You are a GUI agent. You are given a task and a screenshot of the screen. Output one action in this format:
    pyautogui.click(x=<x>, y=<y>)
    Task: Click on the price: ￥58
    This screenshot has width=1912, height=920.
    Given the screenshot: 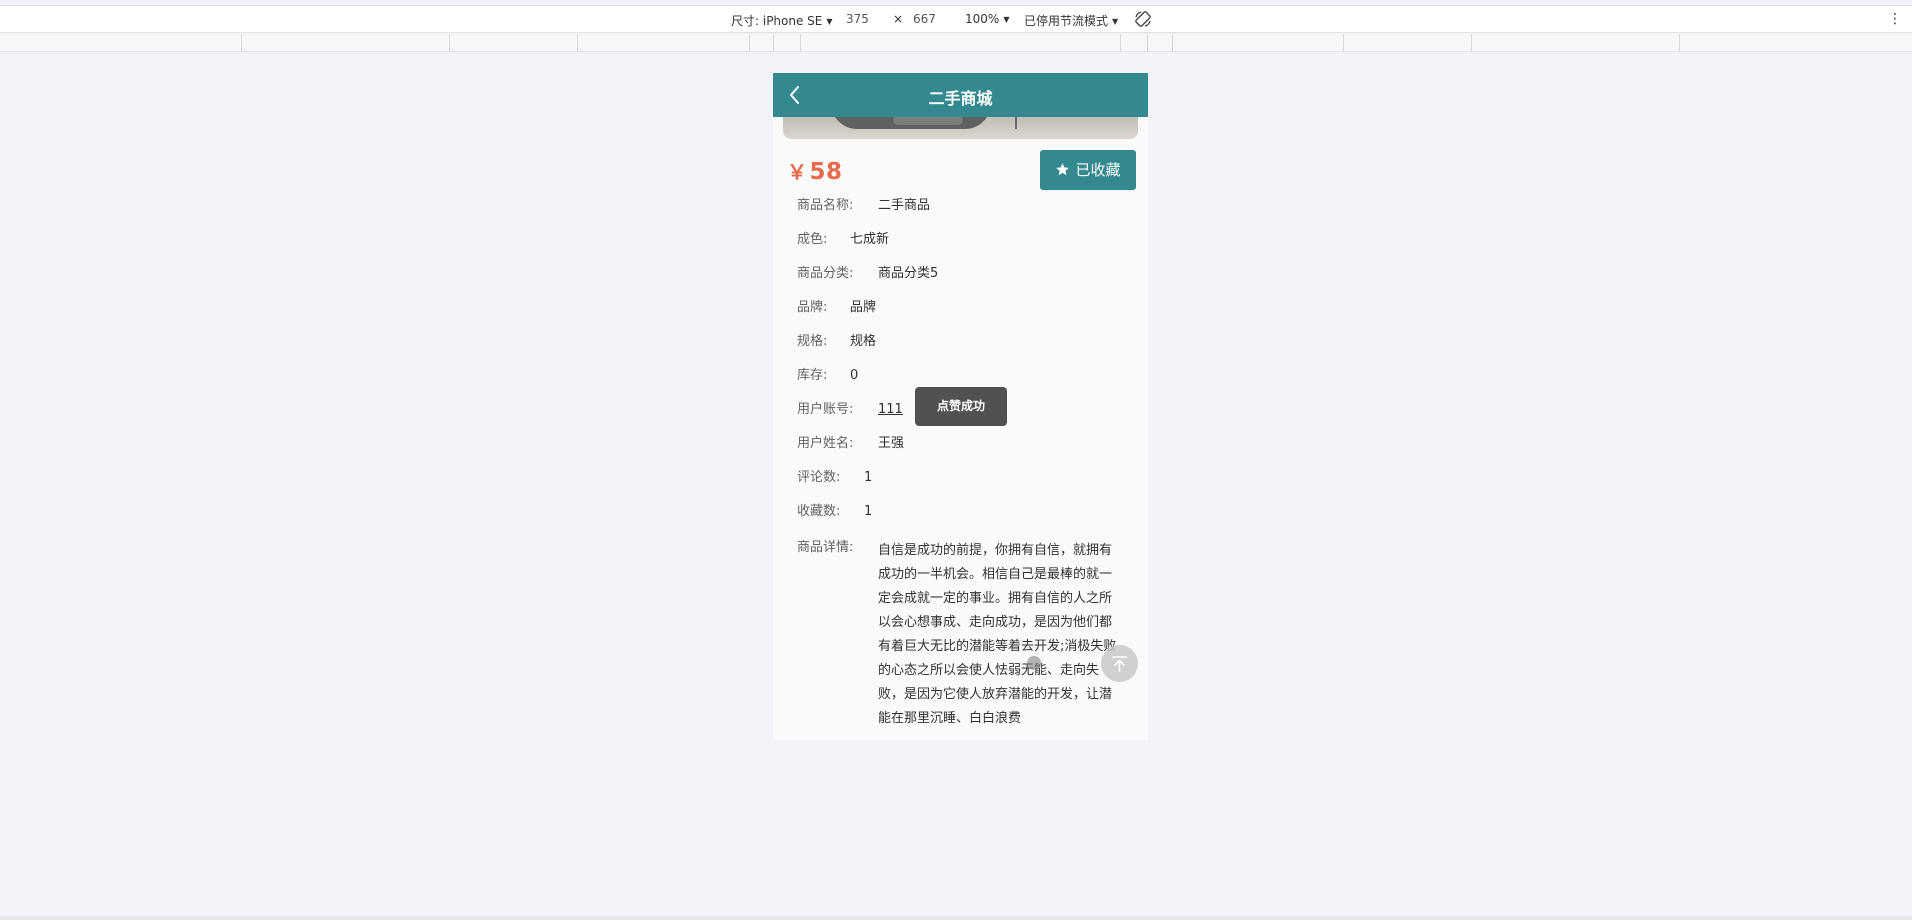 What is the action you would take?
    pyautogui.click(x=815, y=170)
    